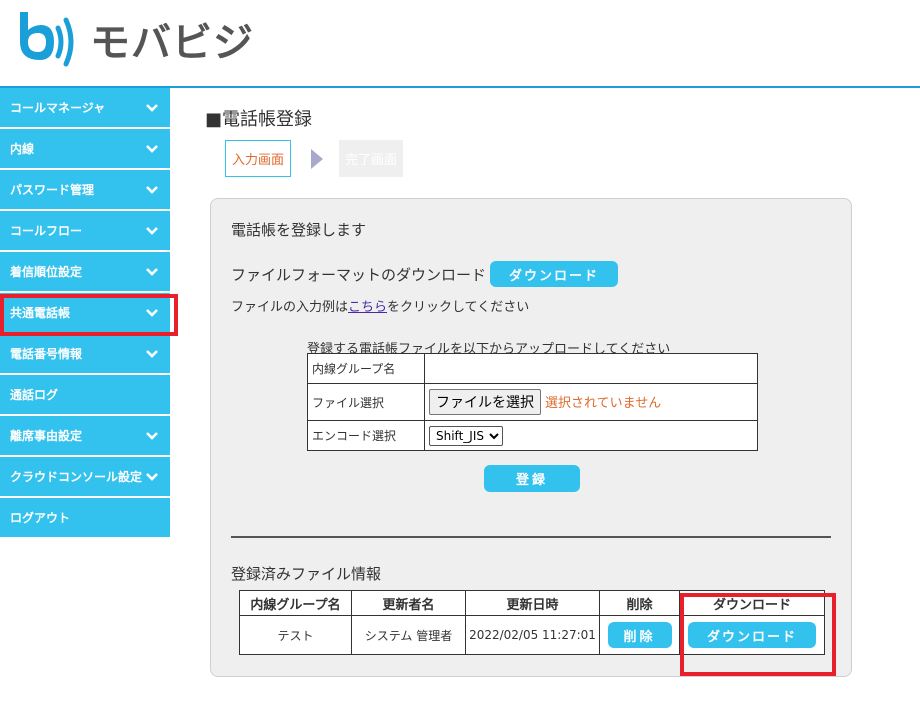  What do you see at coordinates (532, 478) in the screenshot?
I see `register-button: 登録` at bounding box center [532, 478].